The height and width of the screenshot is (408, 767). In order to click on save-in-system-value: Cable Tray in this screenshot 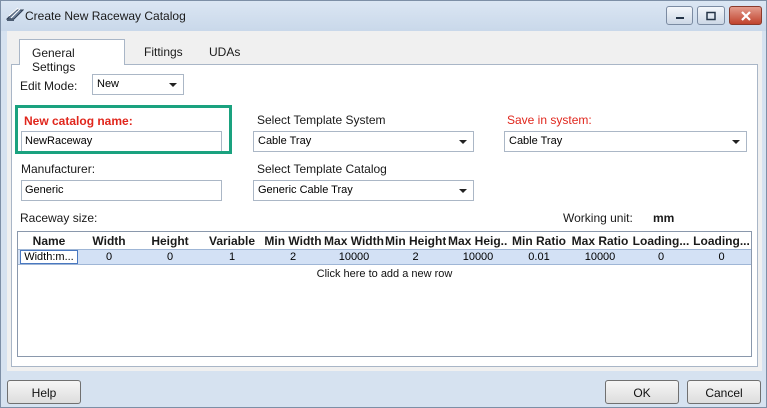, I will do `click(536, 141)`.